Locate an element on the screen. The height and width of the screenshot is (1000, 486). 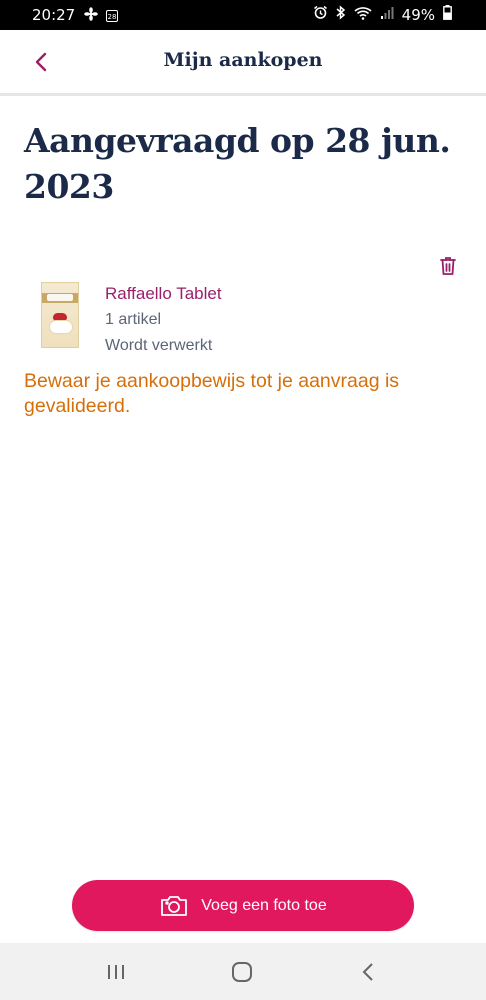
alarm-icon is located at coordinates (320, 14).